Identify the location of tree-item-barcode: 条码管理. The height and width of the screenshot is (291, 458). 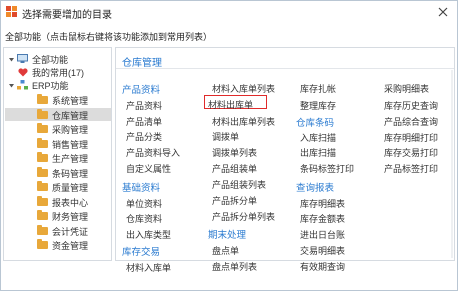
(62, 173).